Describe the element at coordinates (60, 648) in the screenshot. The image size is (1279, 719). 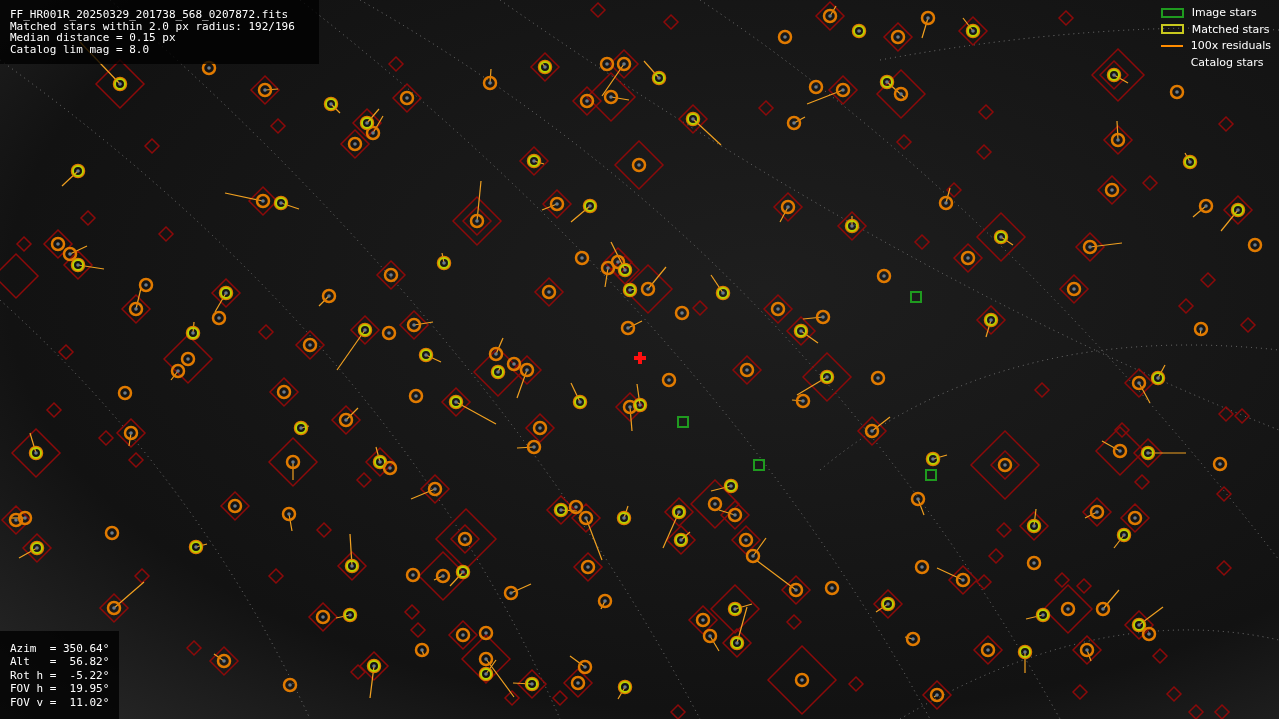
I see `pointing-text: Azim = 350.64°` at that location.